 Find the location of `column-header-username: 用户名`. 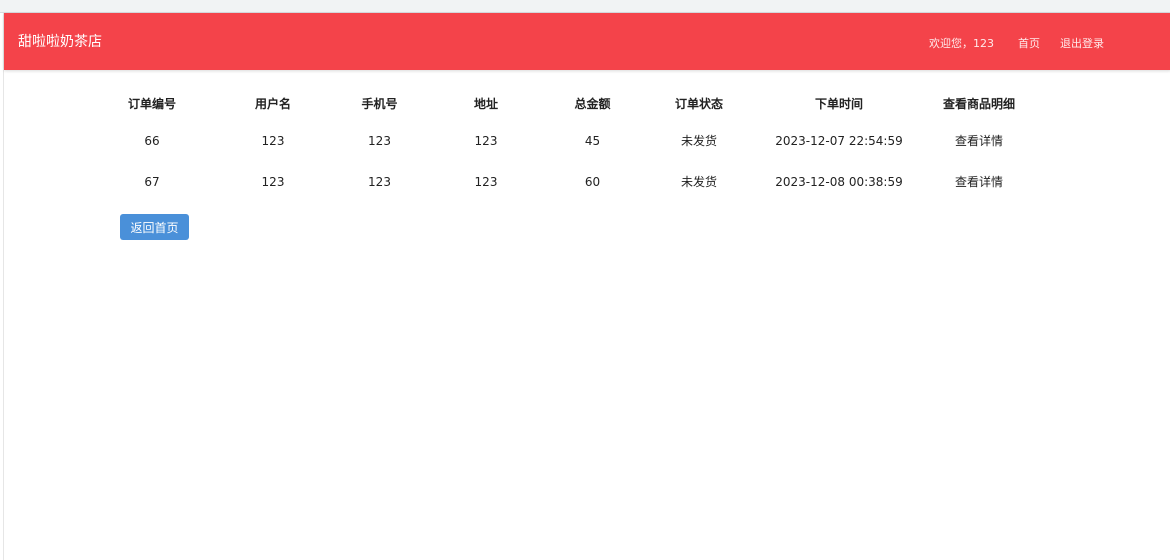

column-header-username: 用户名 is located at coordinates (272, 103).